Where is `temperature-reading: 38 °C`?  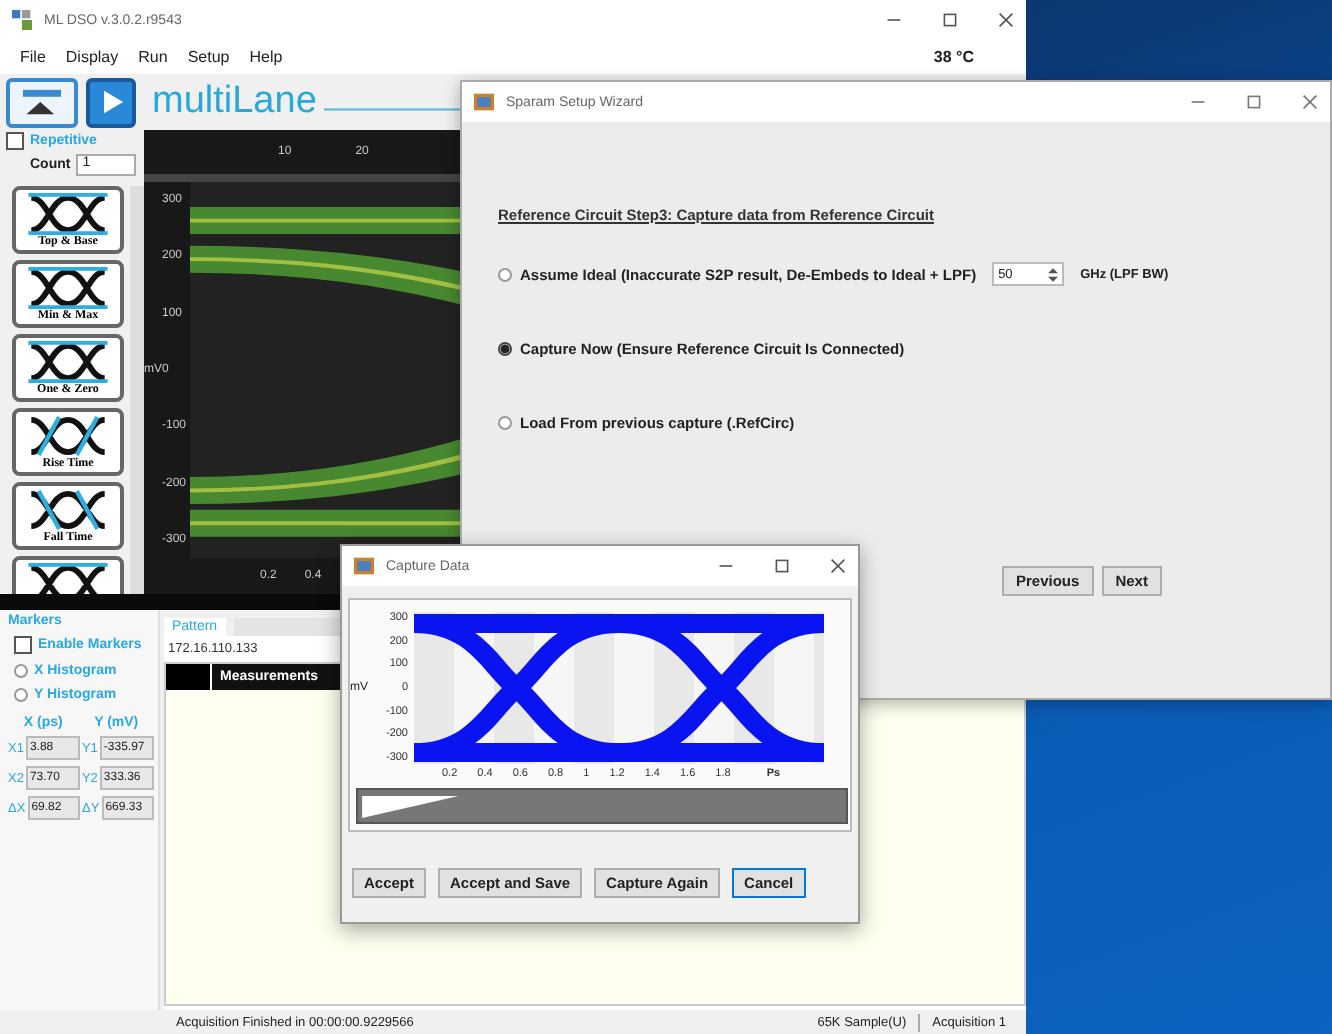 temperature-reading: 38 °C is located at coordinates (953, 57).